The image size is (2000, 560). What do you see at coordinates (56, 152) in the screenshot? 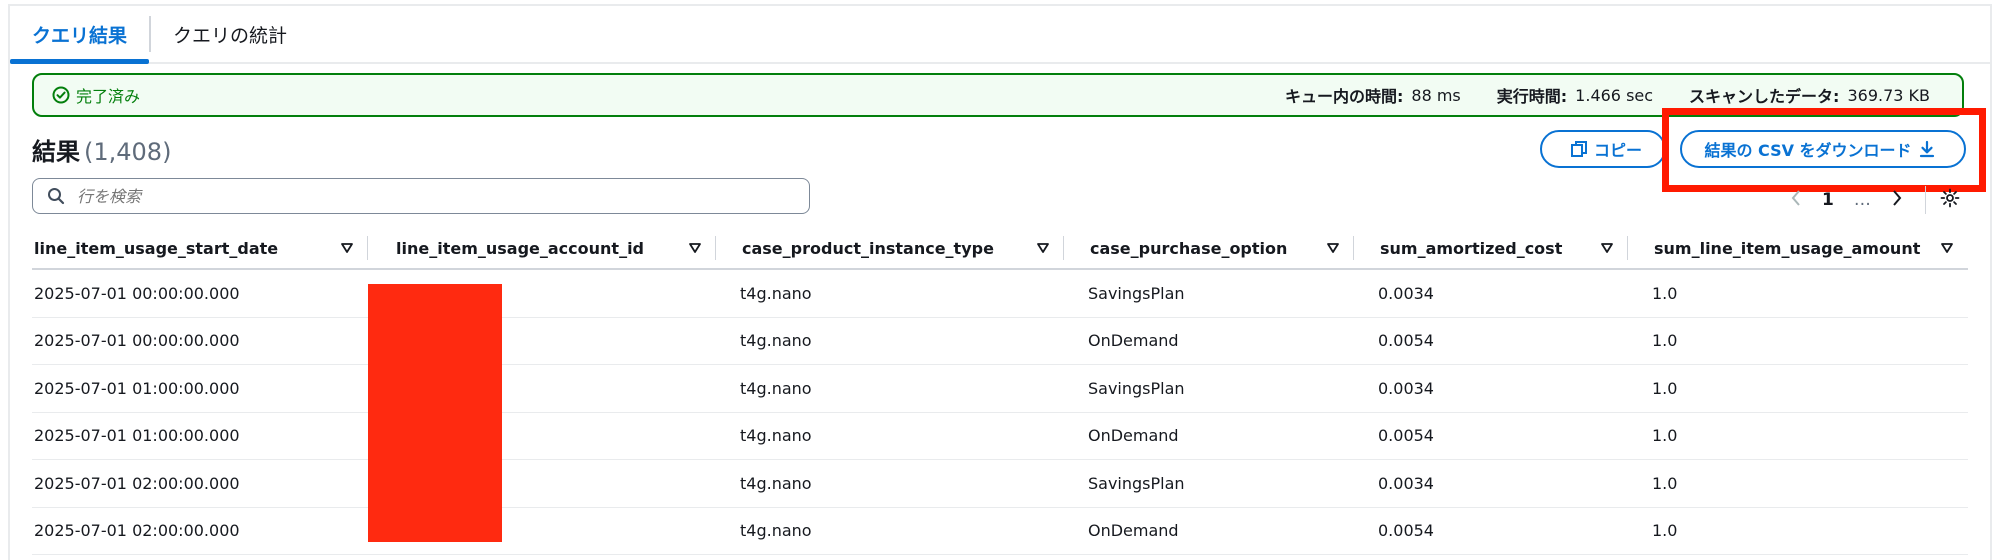
I see `results-title: 結果` at bounding box center [56, 152].